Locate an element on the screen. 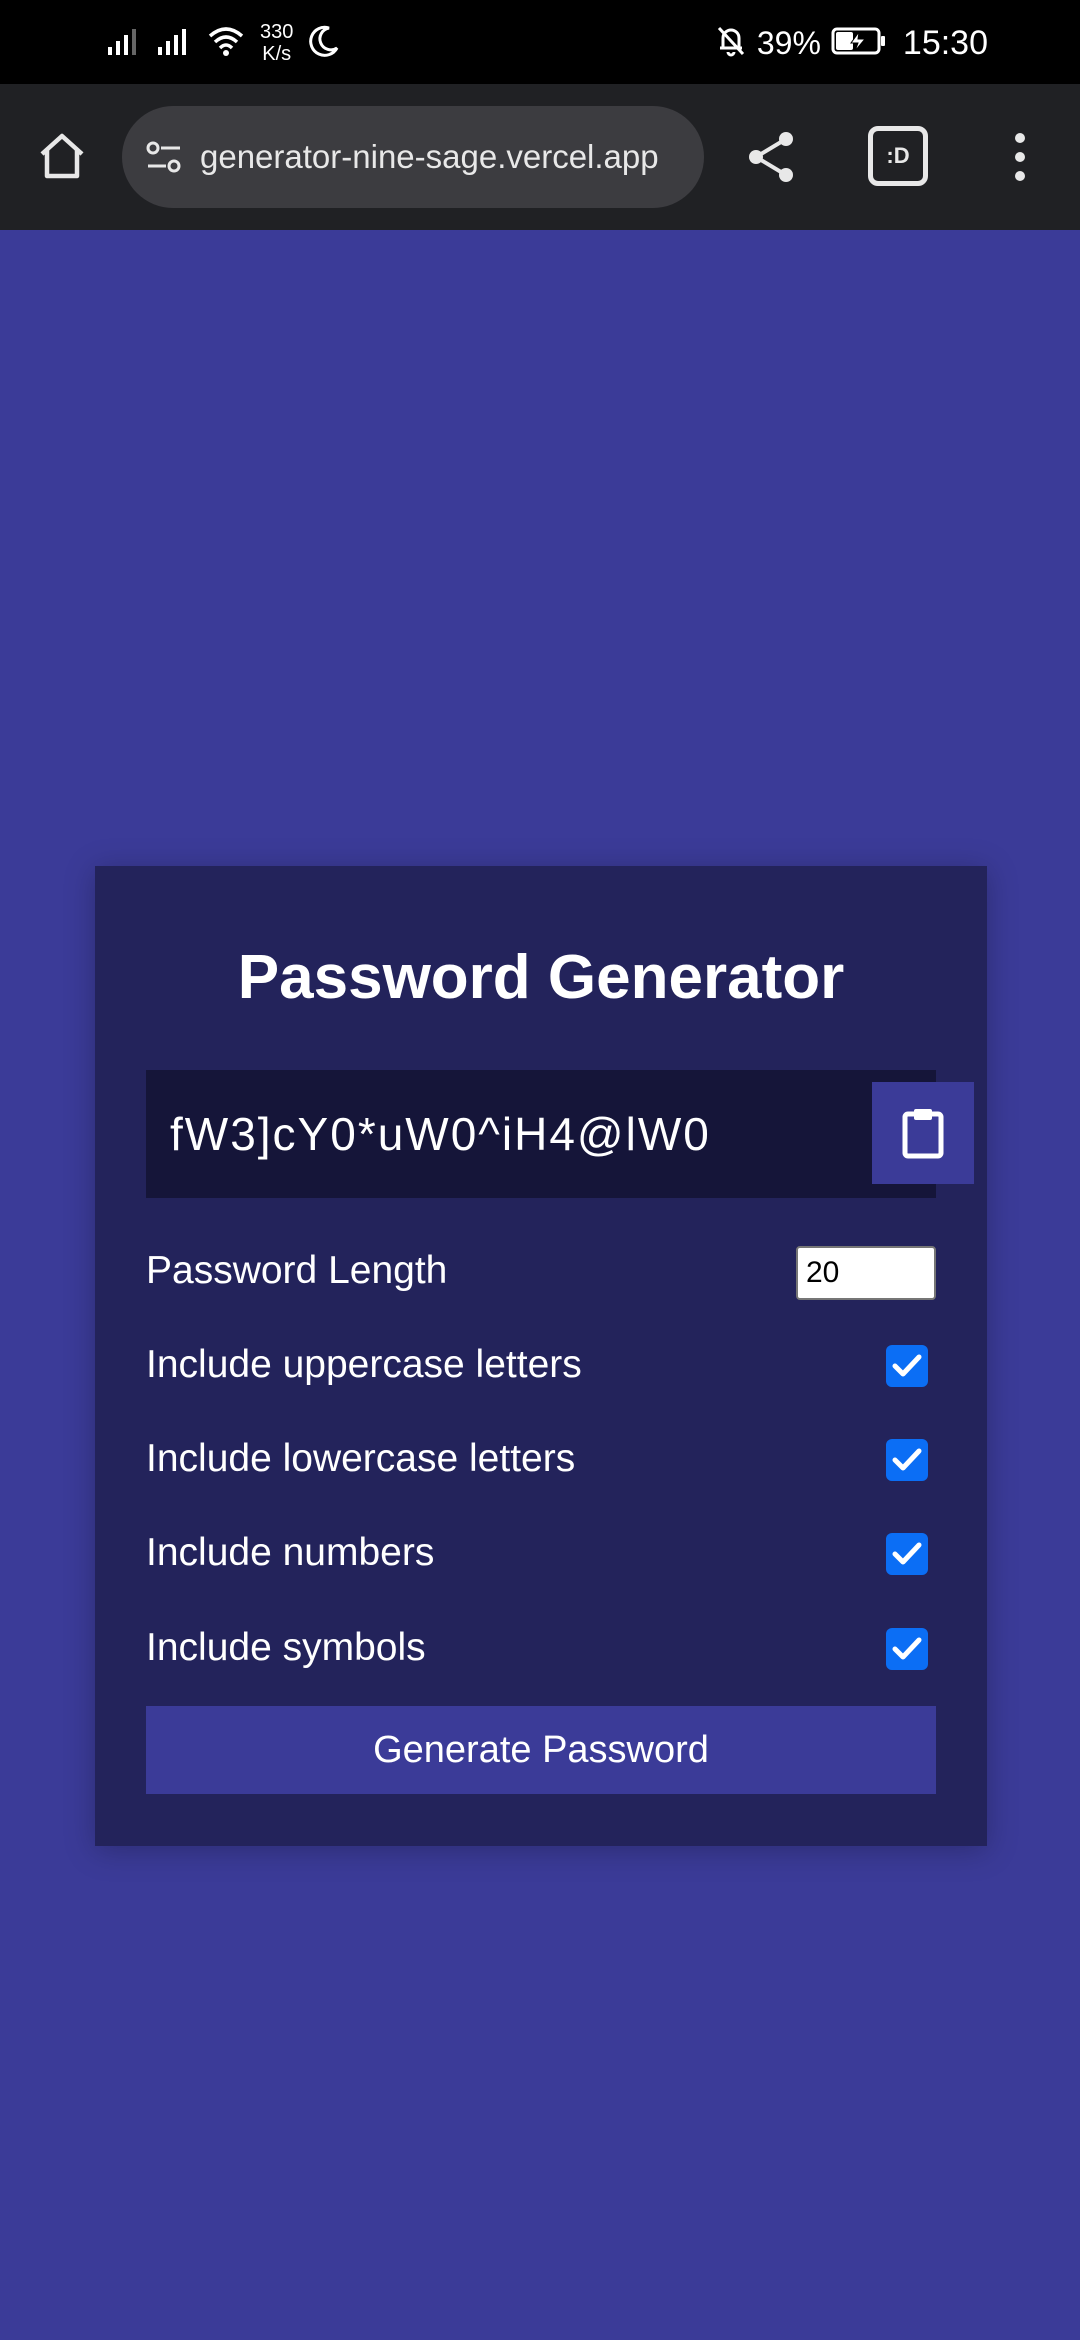 This screenshot has width=1080, height=2340. site-settings-icon is located at coordinates (164, 157).